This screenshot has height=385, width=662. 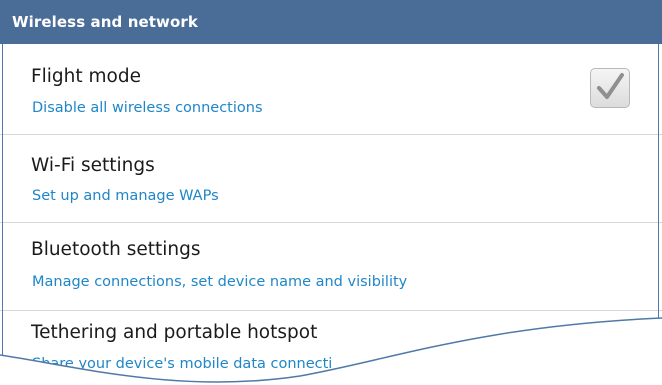 I want to click on category-title: Wireless and network, so click(x=105, y=22).